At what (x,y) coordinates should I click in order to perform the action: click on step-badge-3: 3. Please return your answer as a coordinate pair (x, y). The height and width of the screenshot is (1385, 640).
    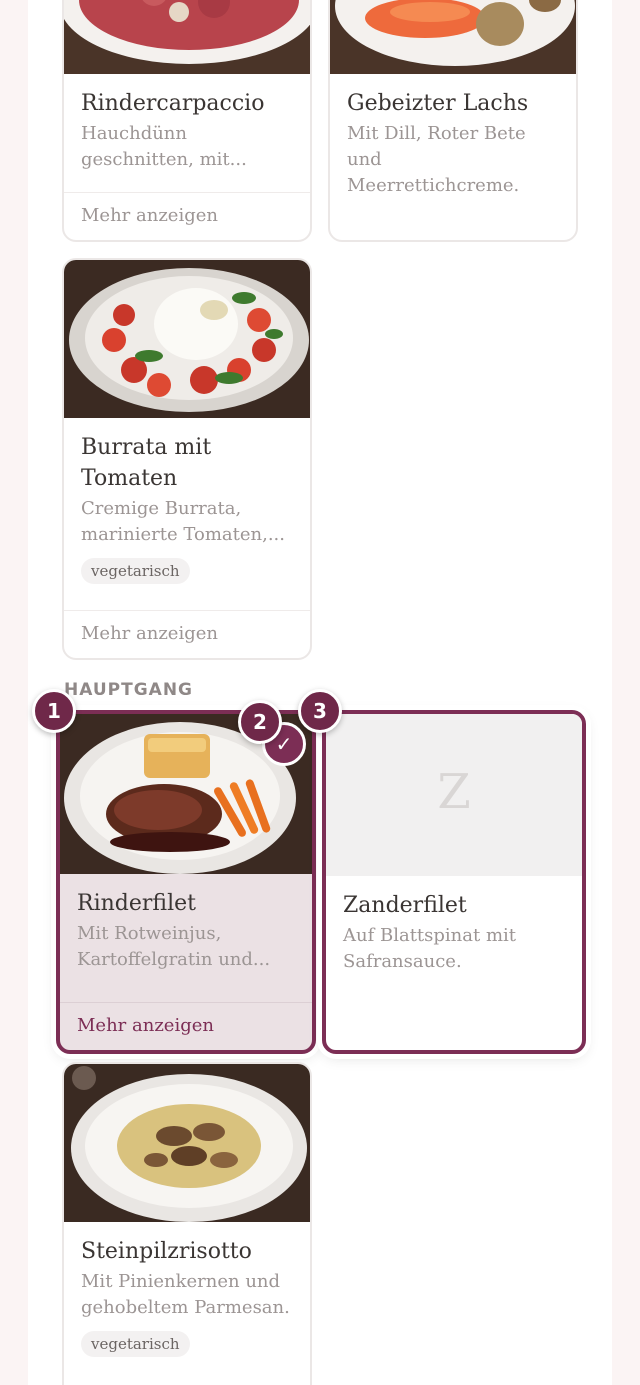
    Looking at the image, I should click on (320, 711).